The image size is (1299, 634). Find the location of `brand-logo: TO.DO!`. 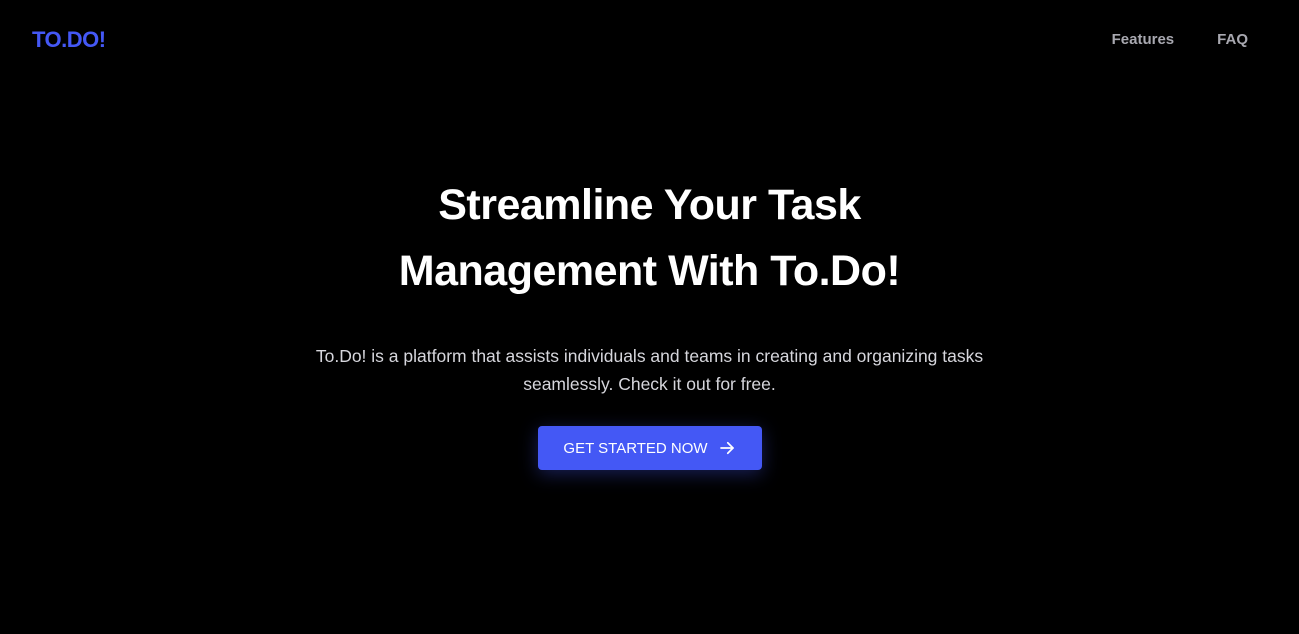

brand-logo: TO.DO! is located at coordinates (69, 40).